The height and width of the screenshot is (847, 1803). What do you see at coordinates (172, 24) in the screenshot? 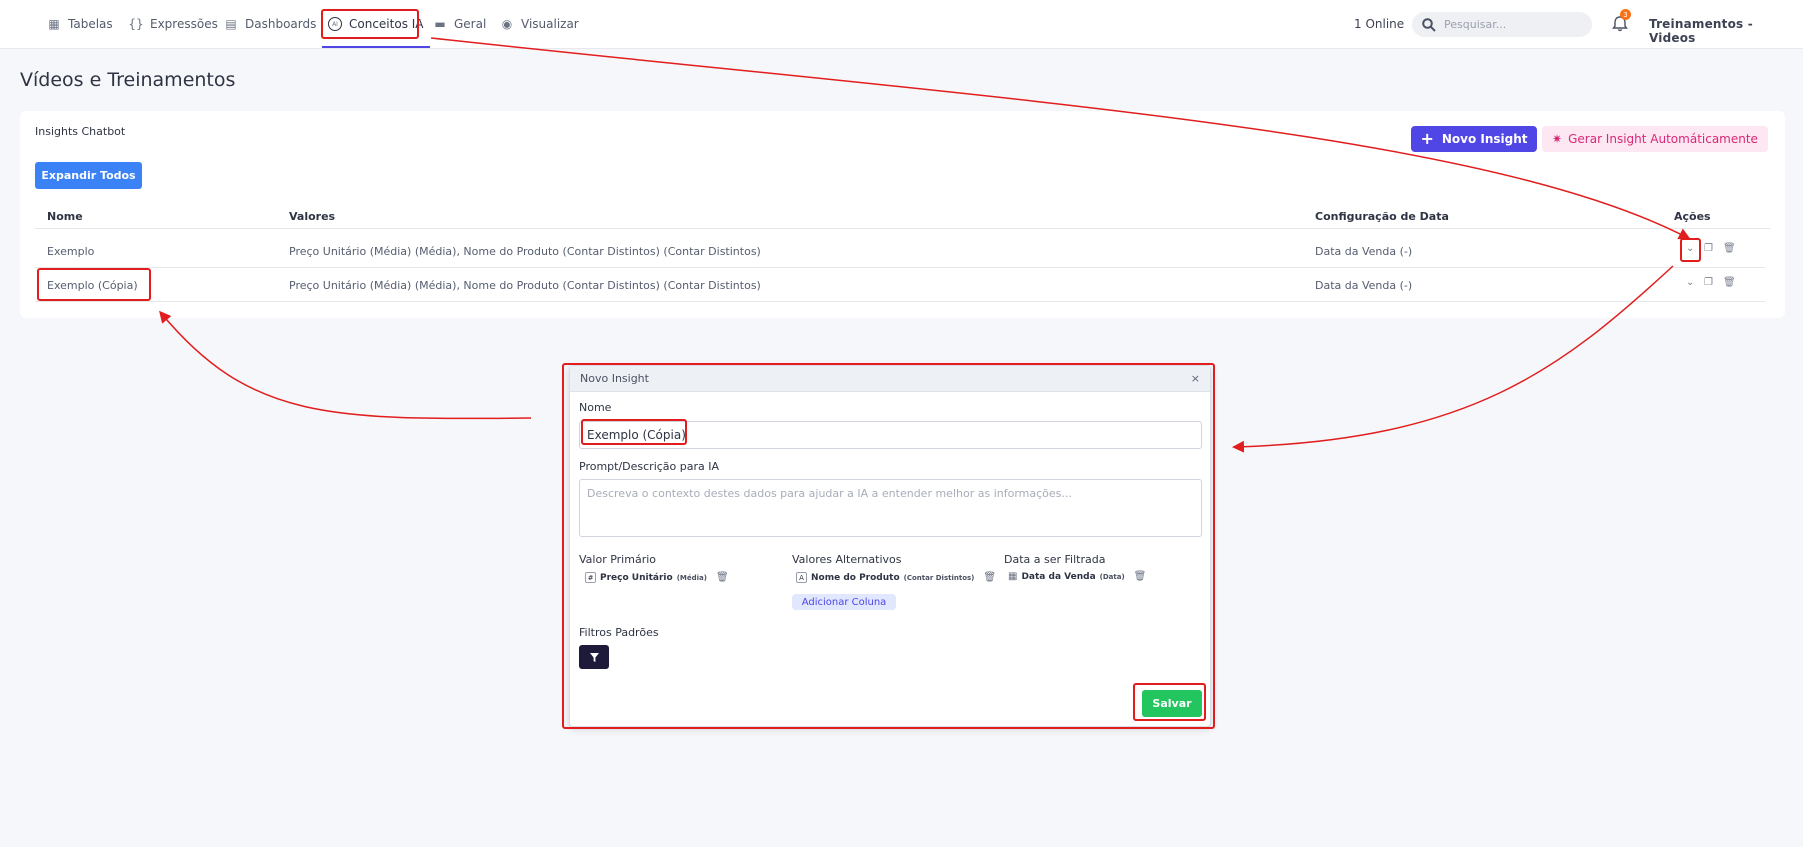
I see `nav-tab-expressoes: {} Expressões` at bounding box center [172, 24].